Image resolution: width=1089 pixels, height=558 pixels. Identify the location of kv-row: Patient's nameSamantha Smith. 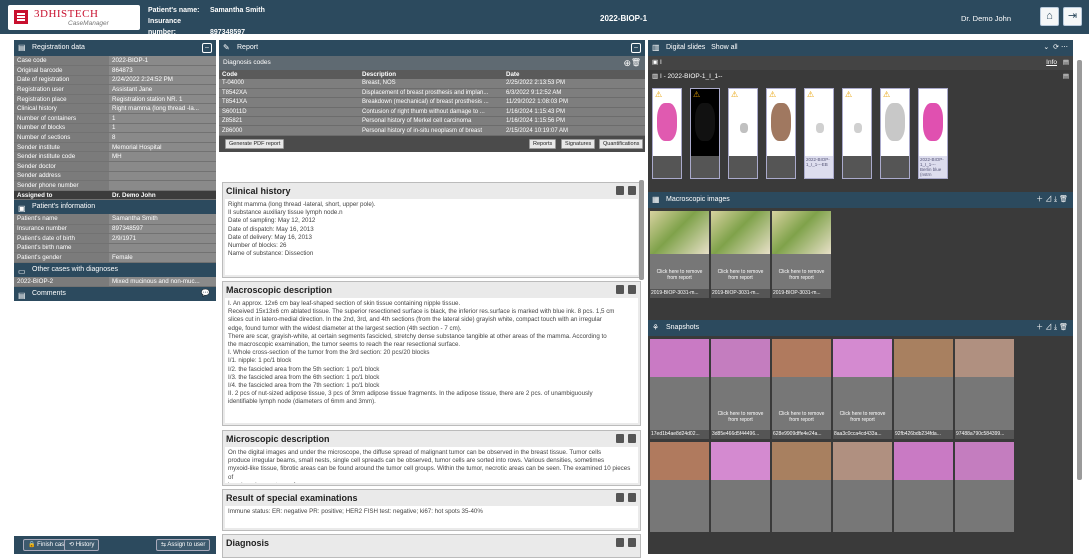
(115, 219).